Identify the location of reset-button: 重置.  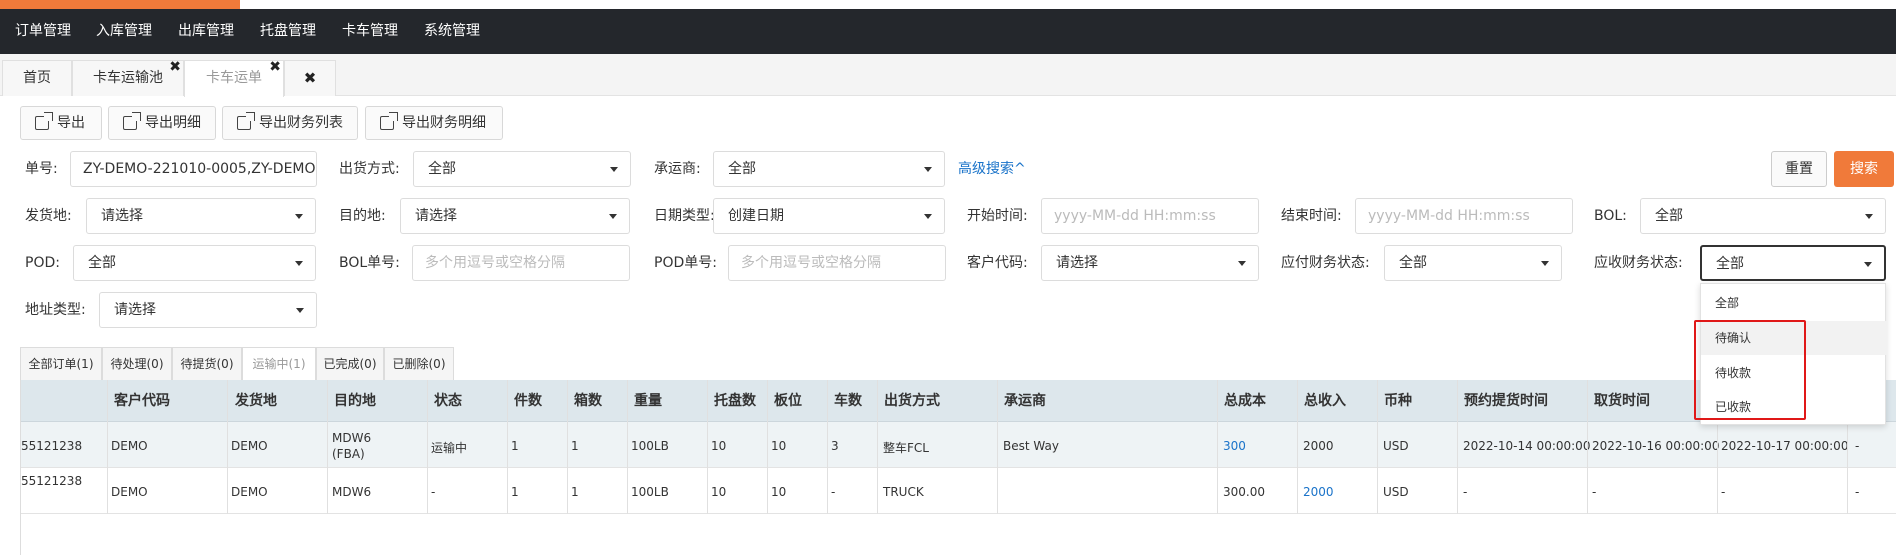
(1799, 169).